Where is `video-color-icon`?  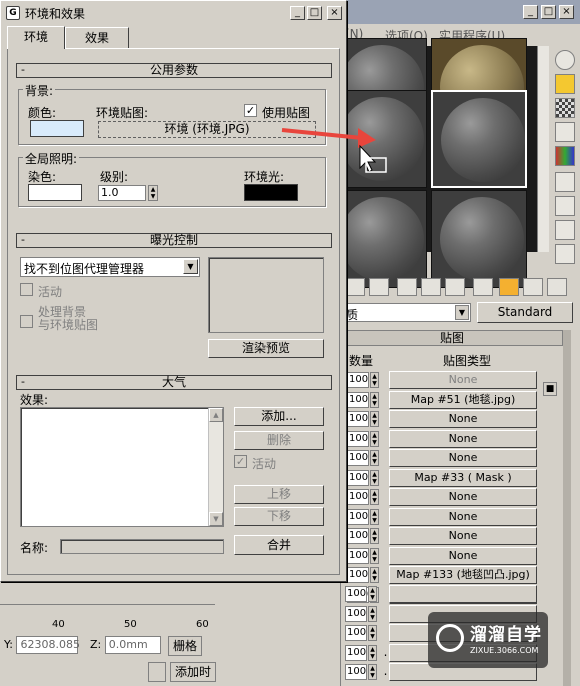 video-color-icon is located at coordinates (565, 156).